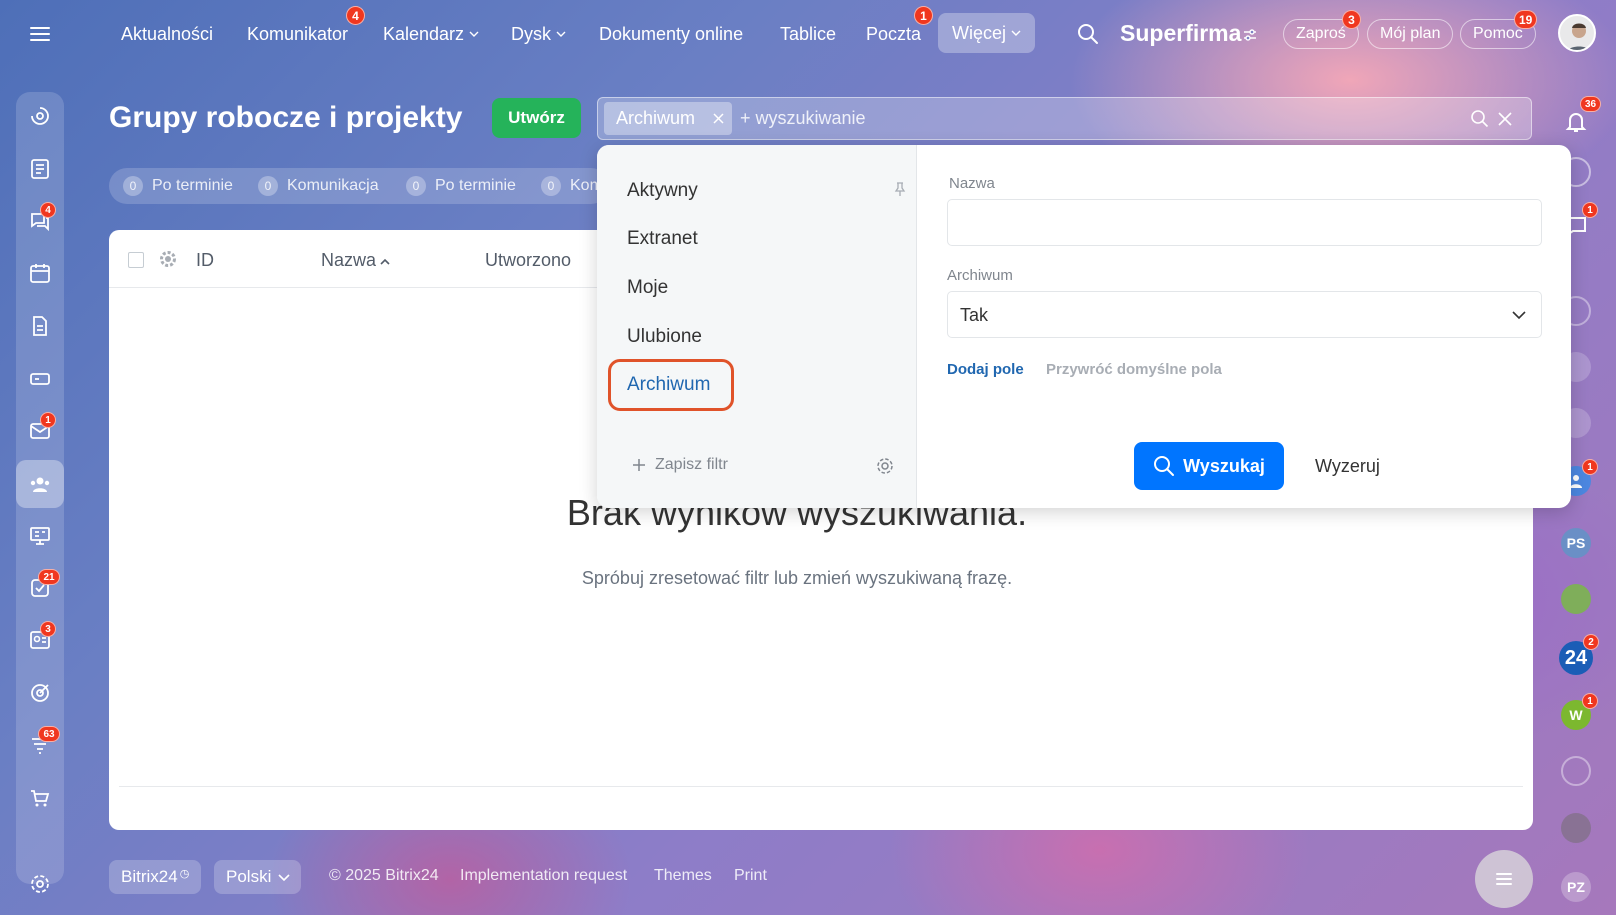 The height and width of the screenshot is (915, 1616). What do you see at coordinates (1590, 467) in the screenshot?
I see `group-chat-badge: 1` at bounding box center [1590, 467].